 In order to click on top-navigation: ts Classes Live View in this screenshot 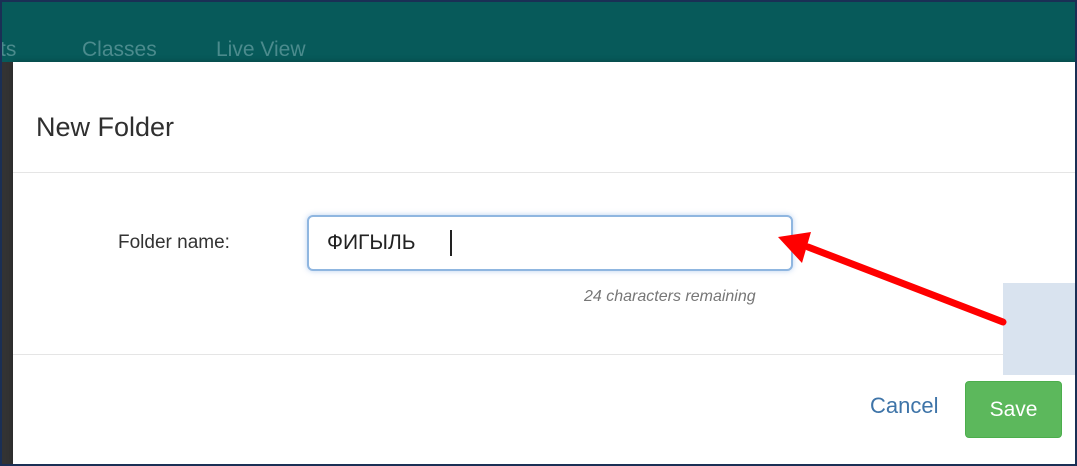, I will do `click(538, 31)`.